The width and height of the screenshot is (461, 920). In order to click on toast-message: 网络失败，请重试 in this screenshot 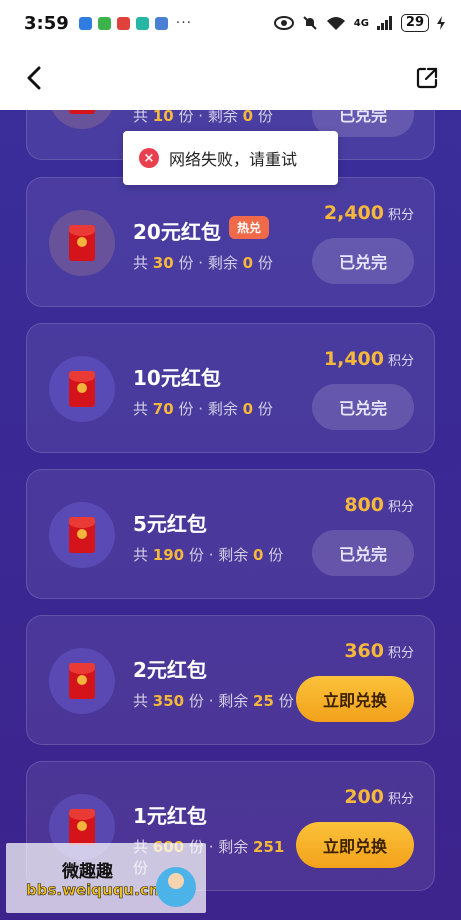, I will do `click(233, 159)`.